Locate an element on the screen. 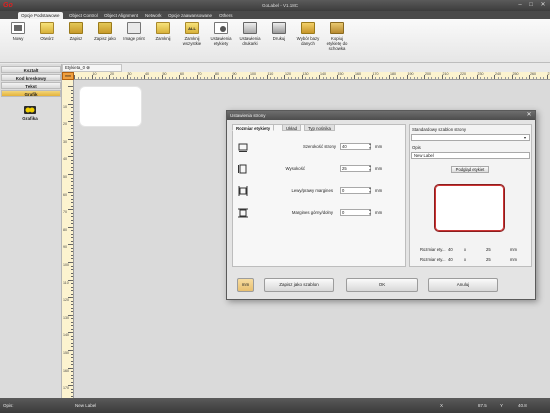 The height and width of the screenshot is (413, 550). open-button: Otwórz is located at coordinates (47, 42).